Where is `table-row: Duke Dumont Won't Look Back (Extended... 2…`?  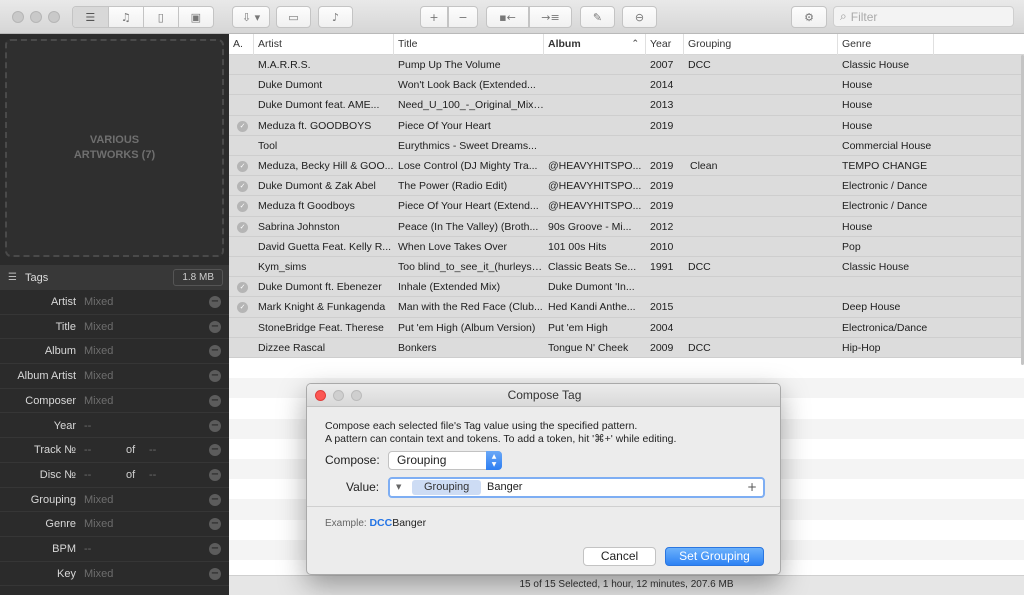 table-row: Duke Dumont Won't Look Back (Extended... 2… is located at coordinates (626, 85).